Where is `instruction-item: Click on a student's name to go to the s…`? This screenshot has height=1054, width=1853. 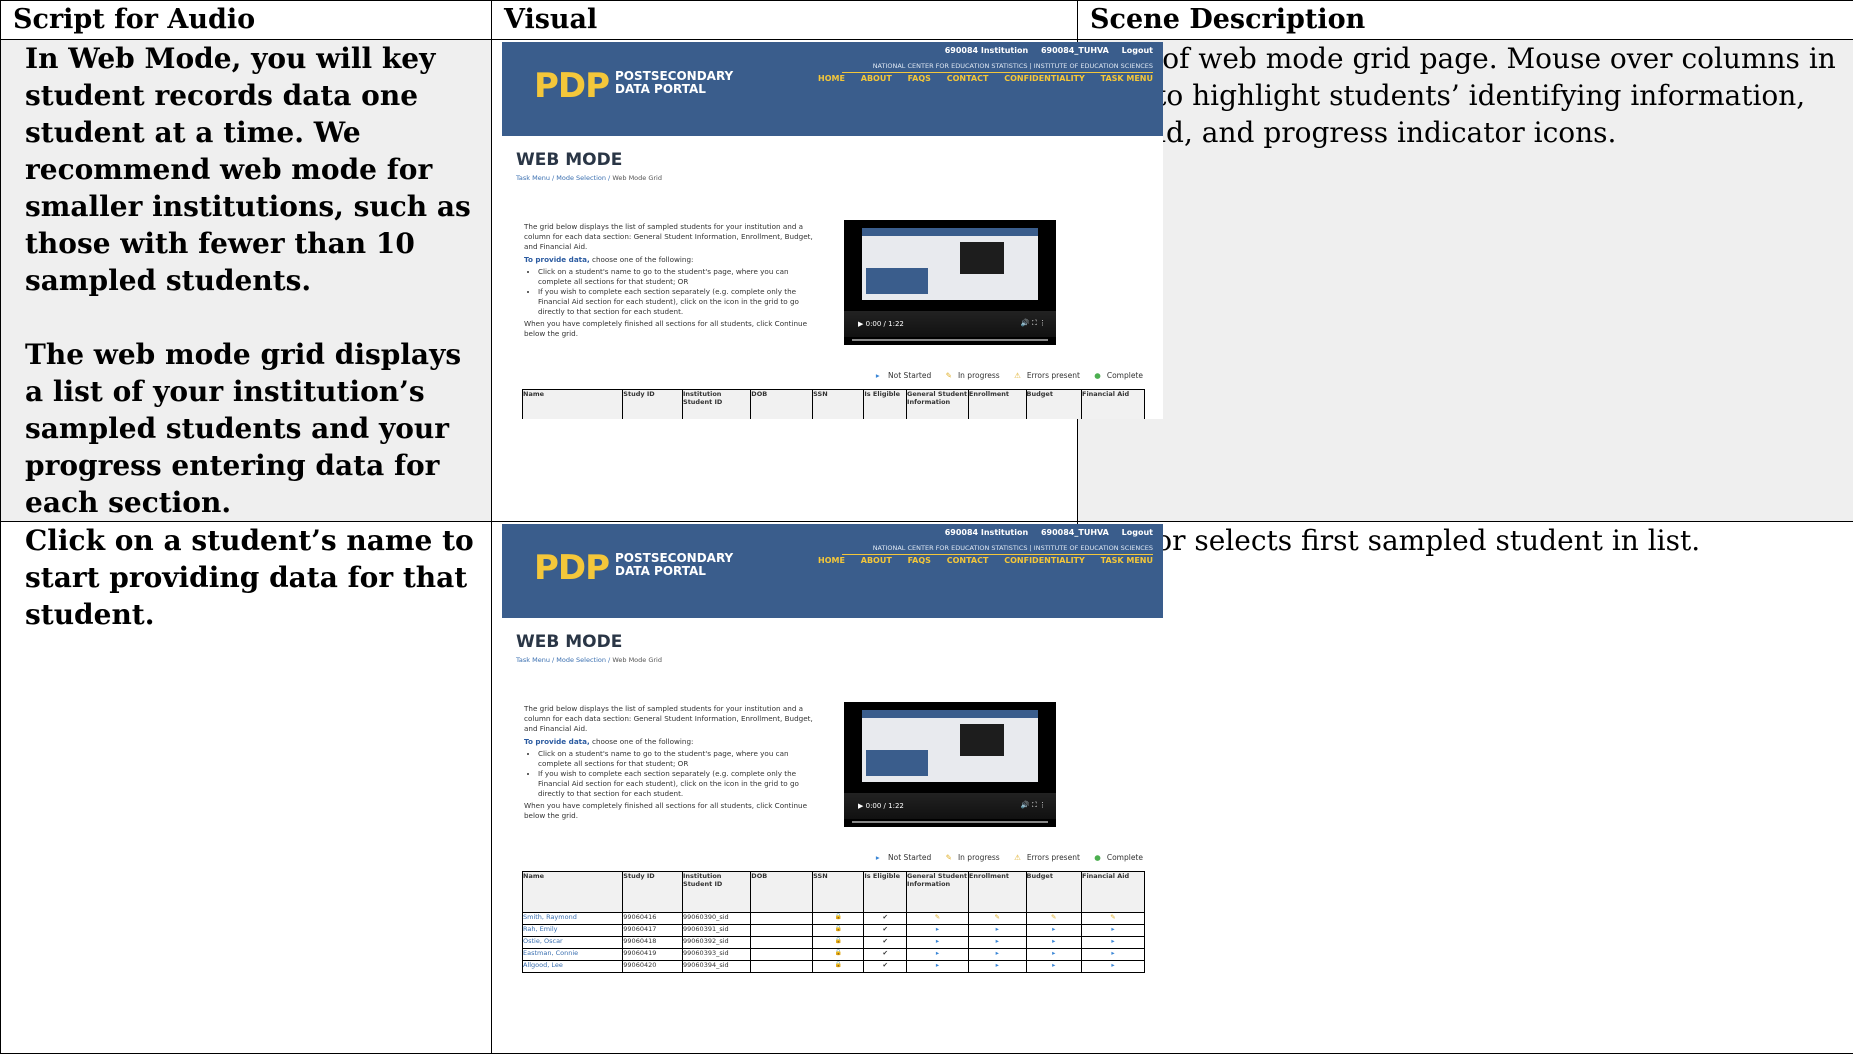
instruction-item: Click on a student's name to go to the s… is located at coordinates (681, 759).